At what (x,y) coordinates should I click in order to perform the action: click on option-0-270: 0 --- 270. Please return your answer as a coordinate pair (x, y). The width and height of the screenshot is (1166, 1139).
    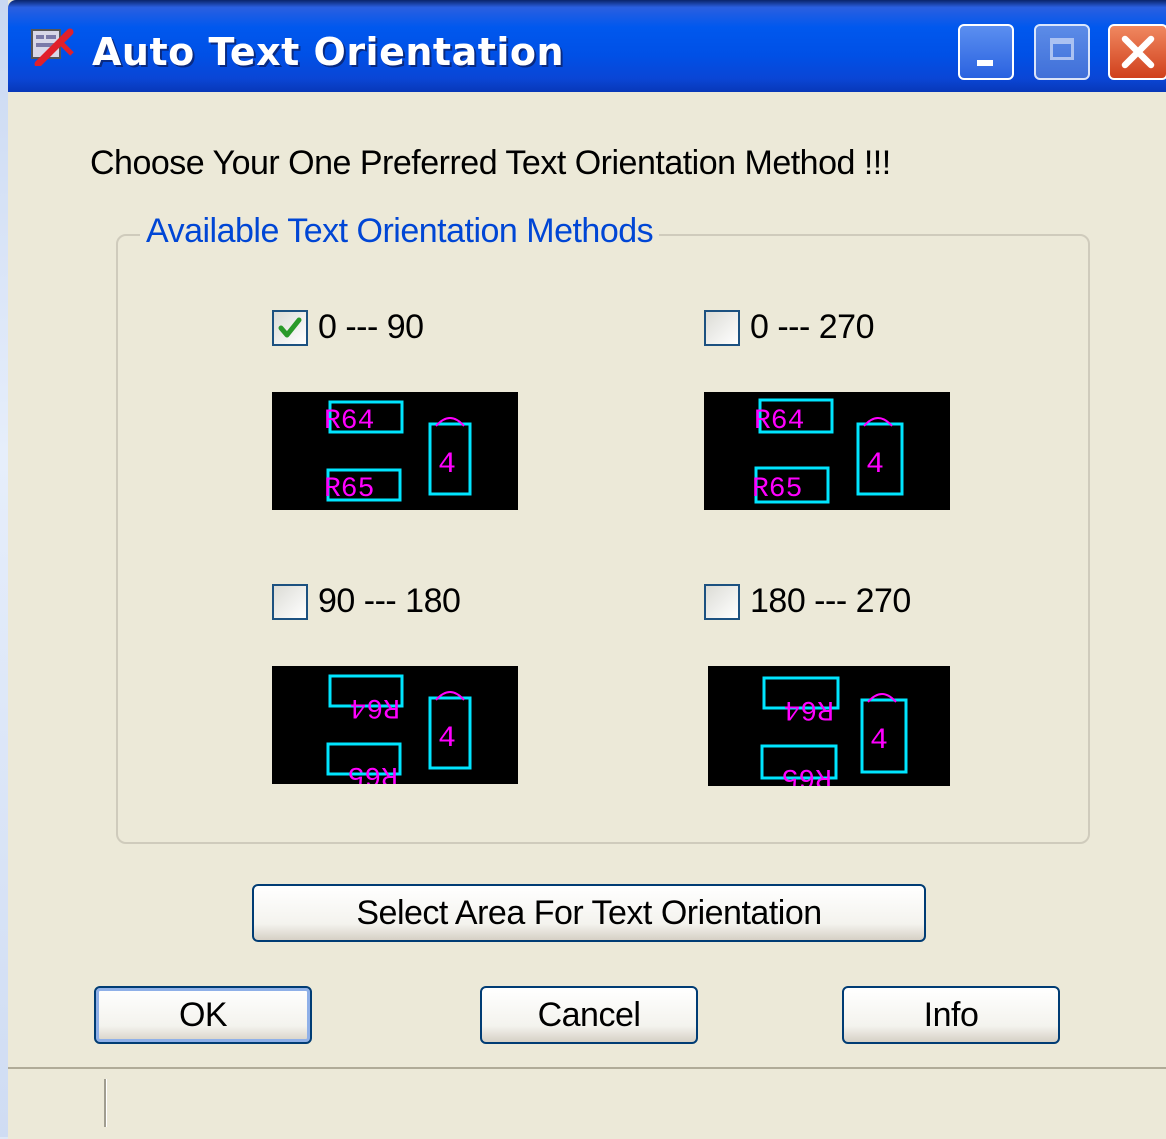
    Looking at the image, I should click on (789, 327).